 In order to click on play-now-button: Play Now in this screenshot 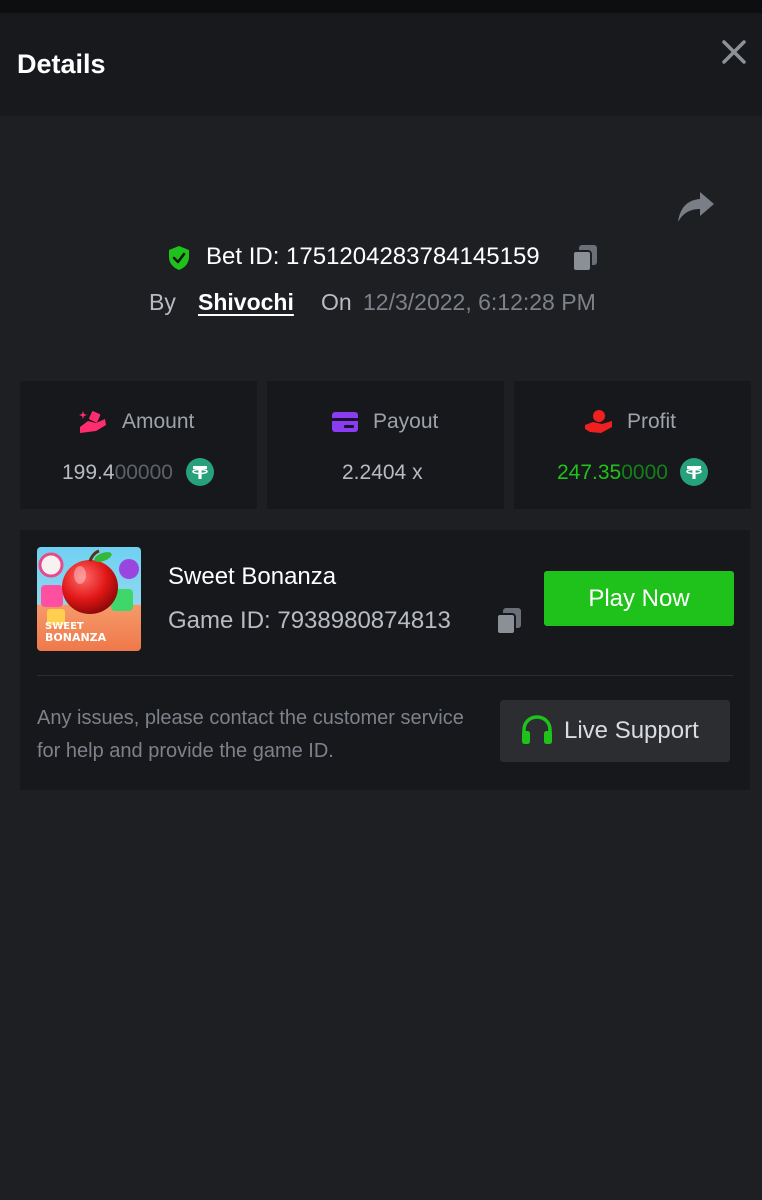, I will do `click(639, 598)`.